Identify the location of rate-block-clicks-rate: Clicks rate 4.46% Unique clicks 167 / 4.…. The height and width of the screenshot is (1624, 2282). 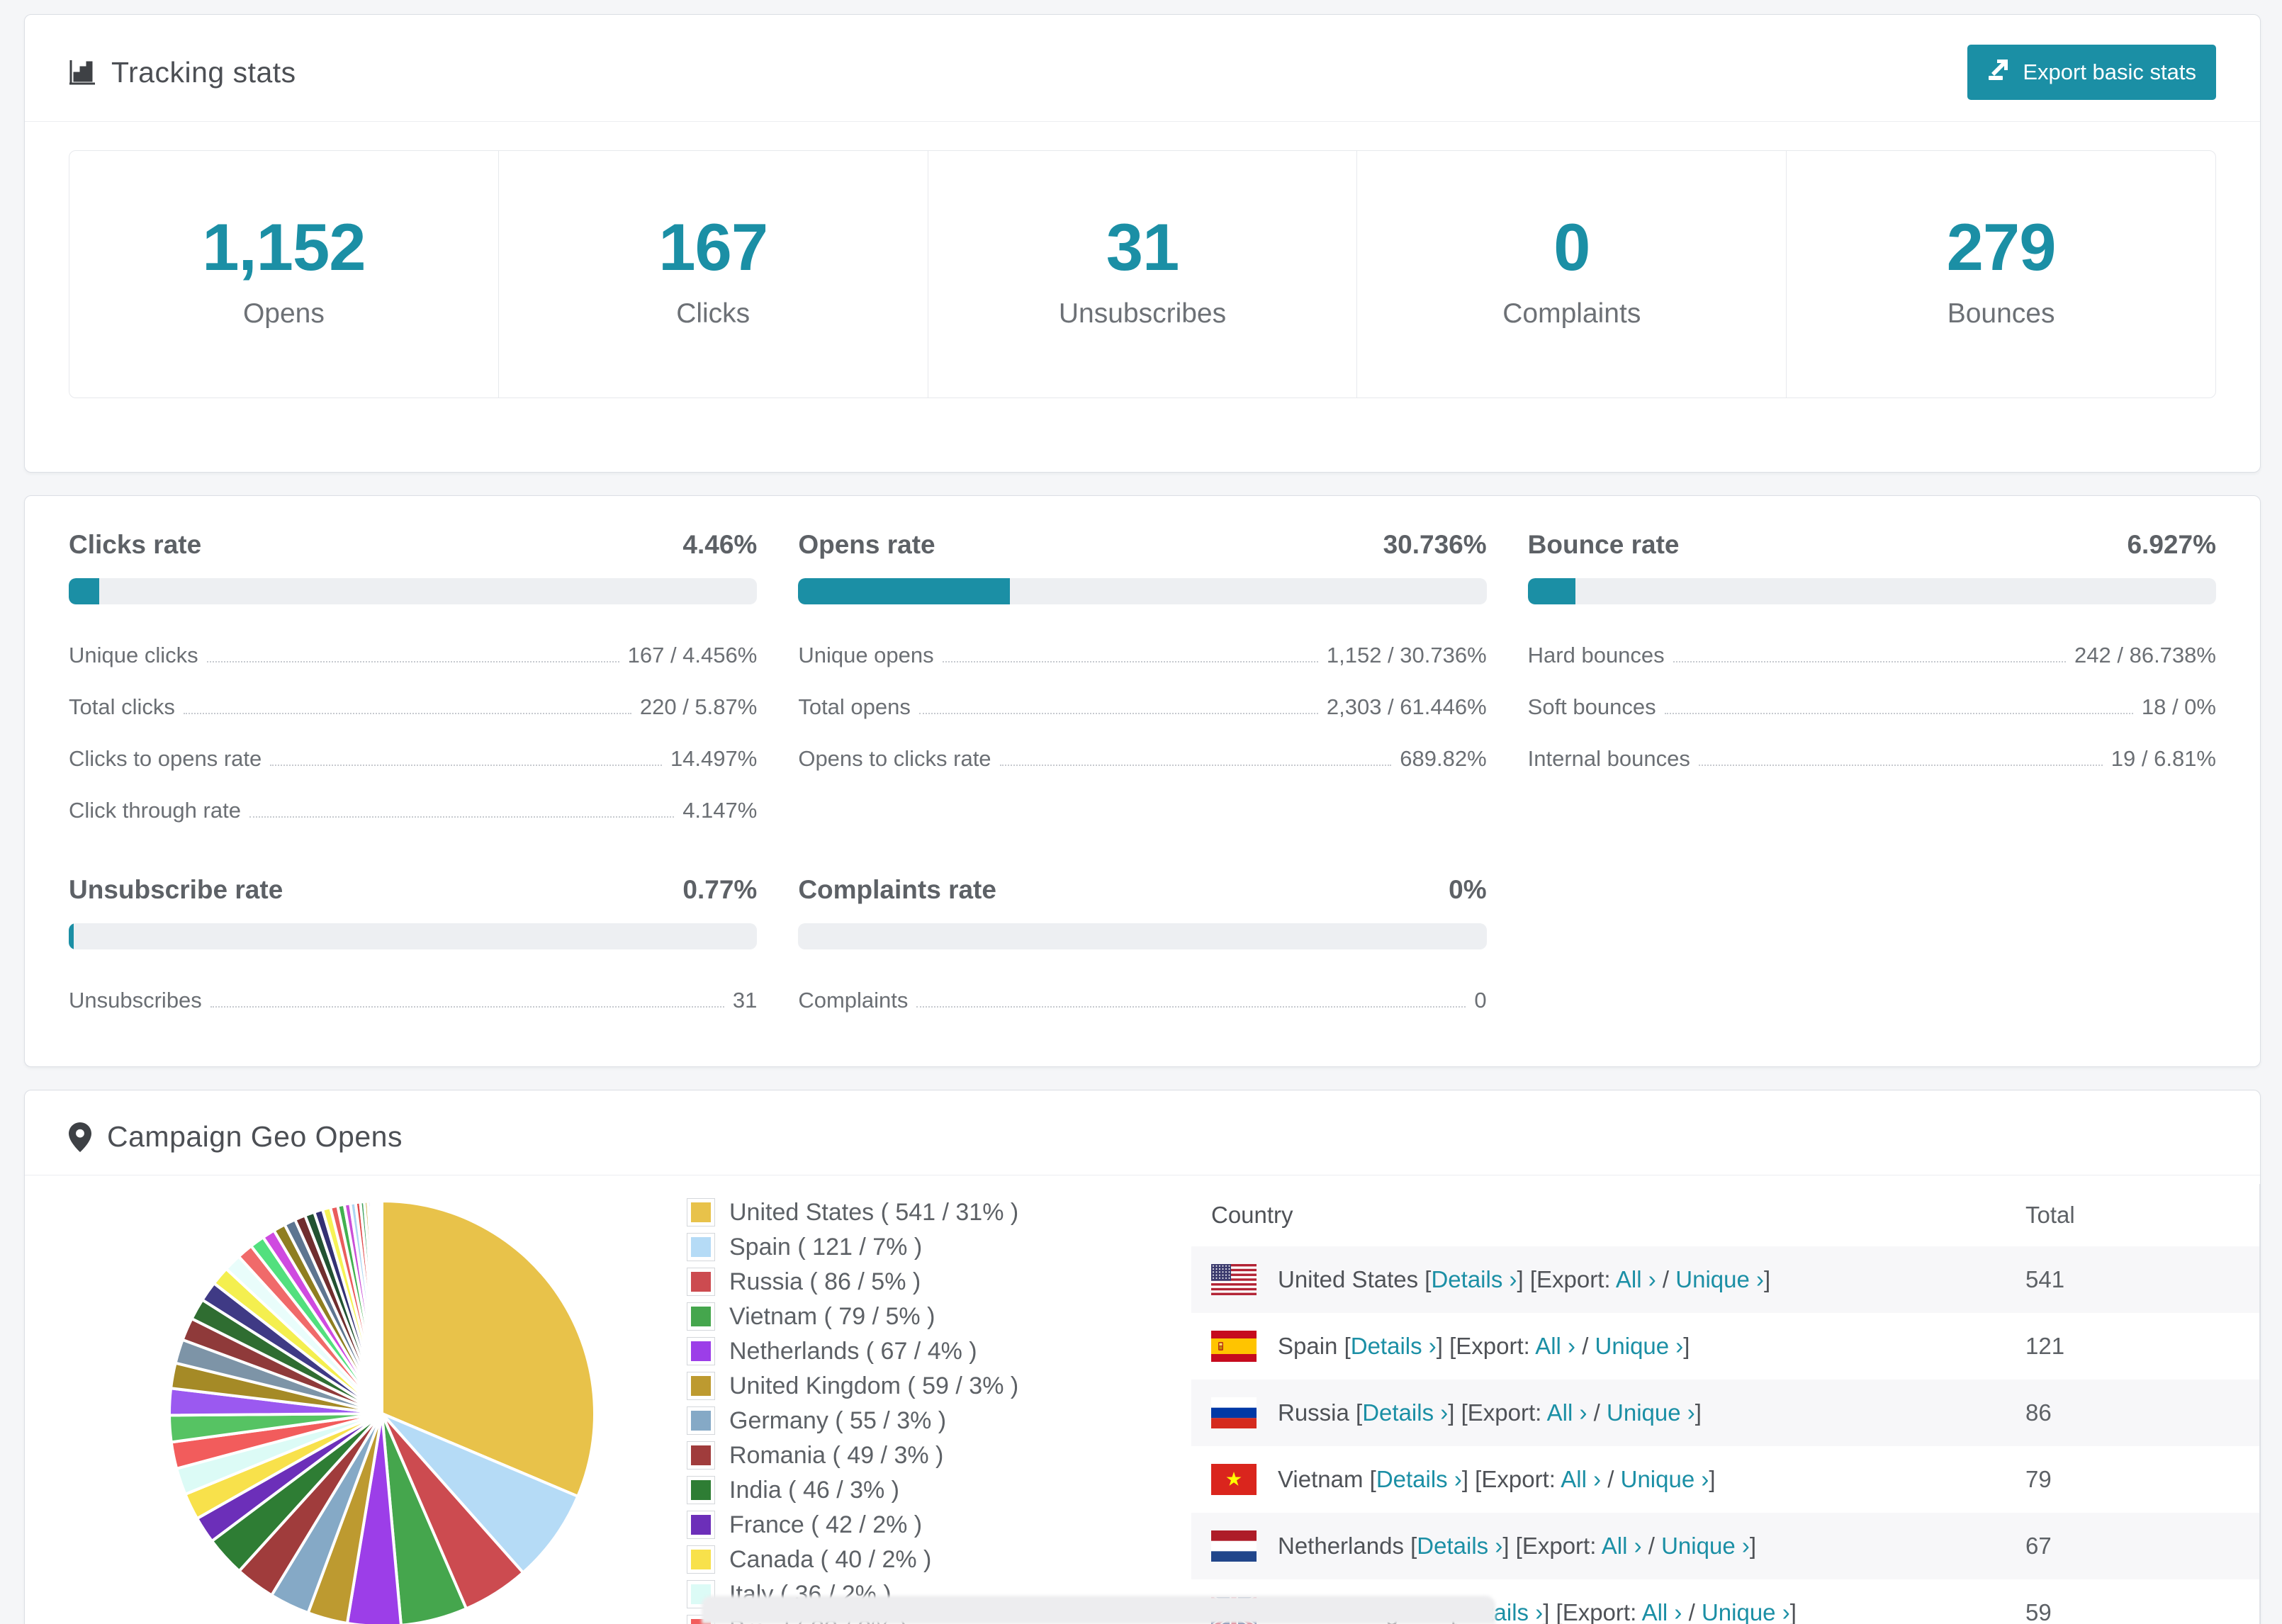
(414, 683).